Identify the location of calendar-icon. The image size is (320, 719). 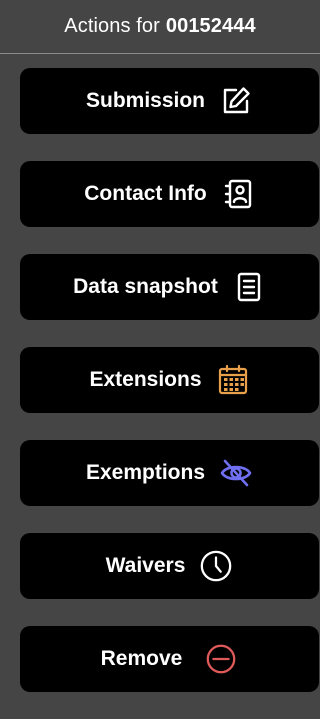
(233, 380).